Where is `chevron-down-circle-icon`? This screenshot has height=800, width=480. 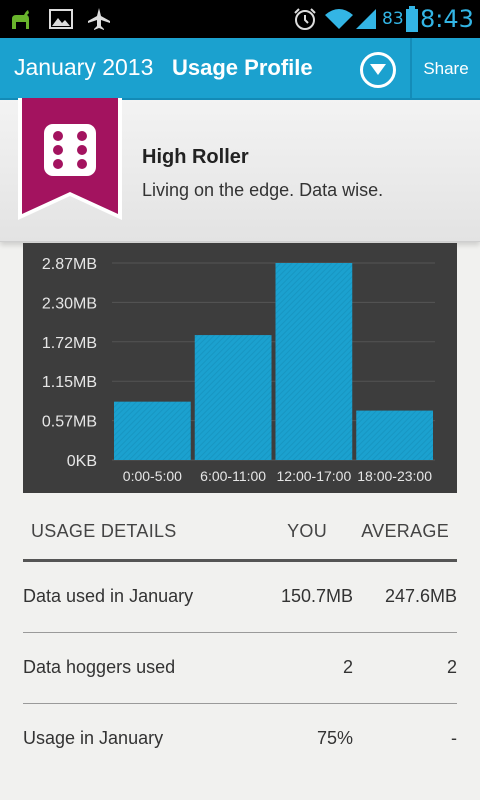 chevron-down-circle-icon is located at coordinates (378, 70).